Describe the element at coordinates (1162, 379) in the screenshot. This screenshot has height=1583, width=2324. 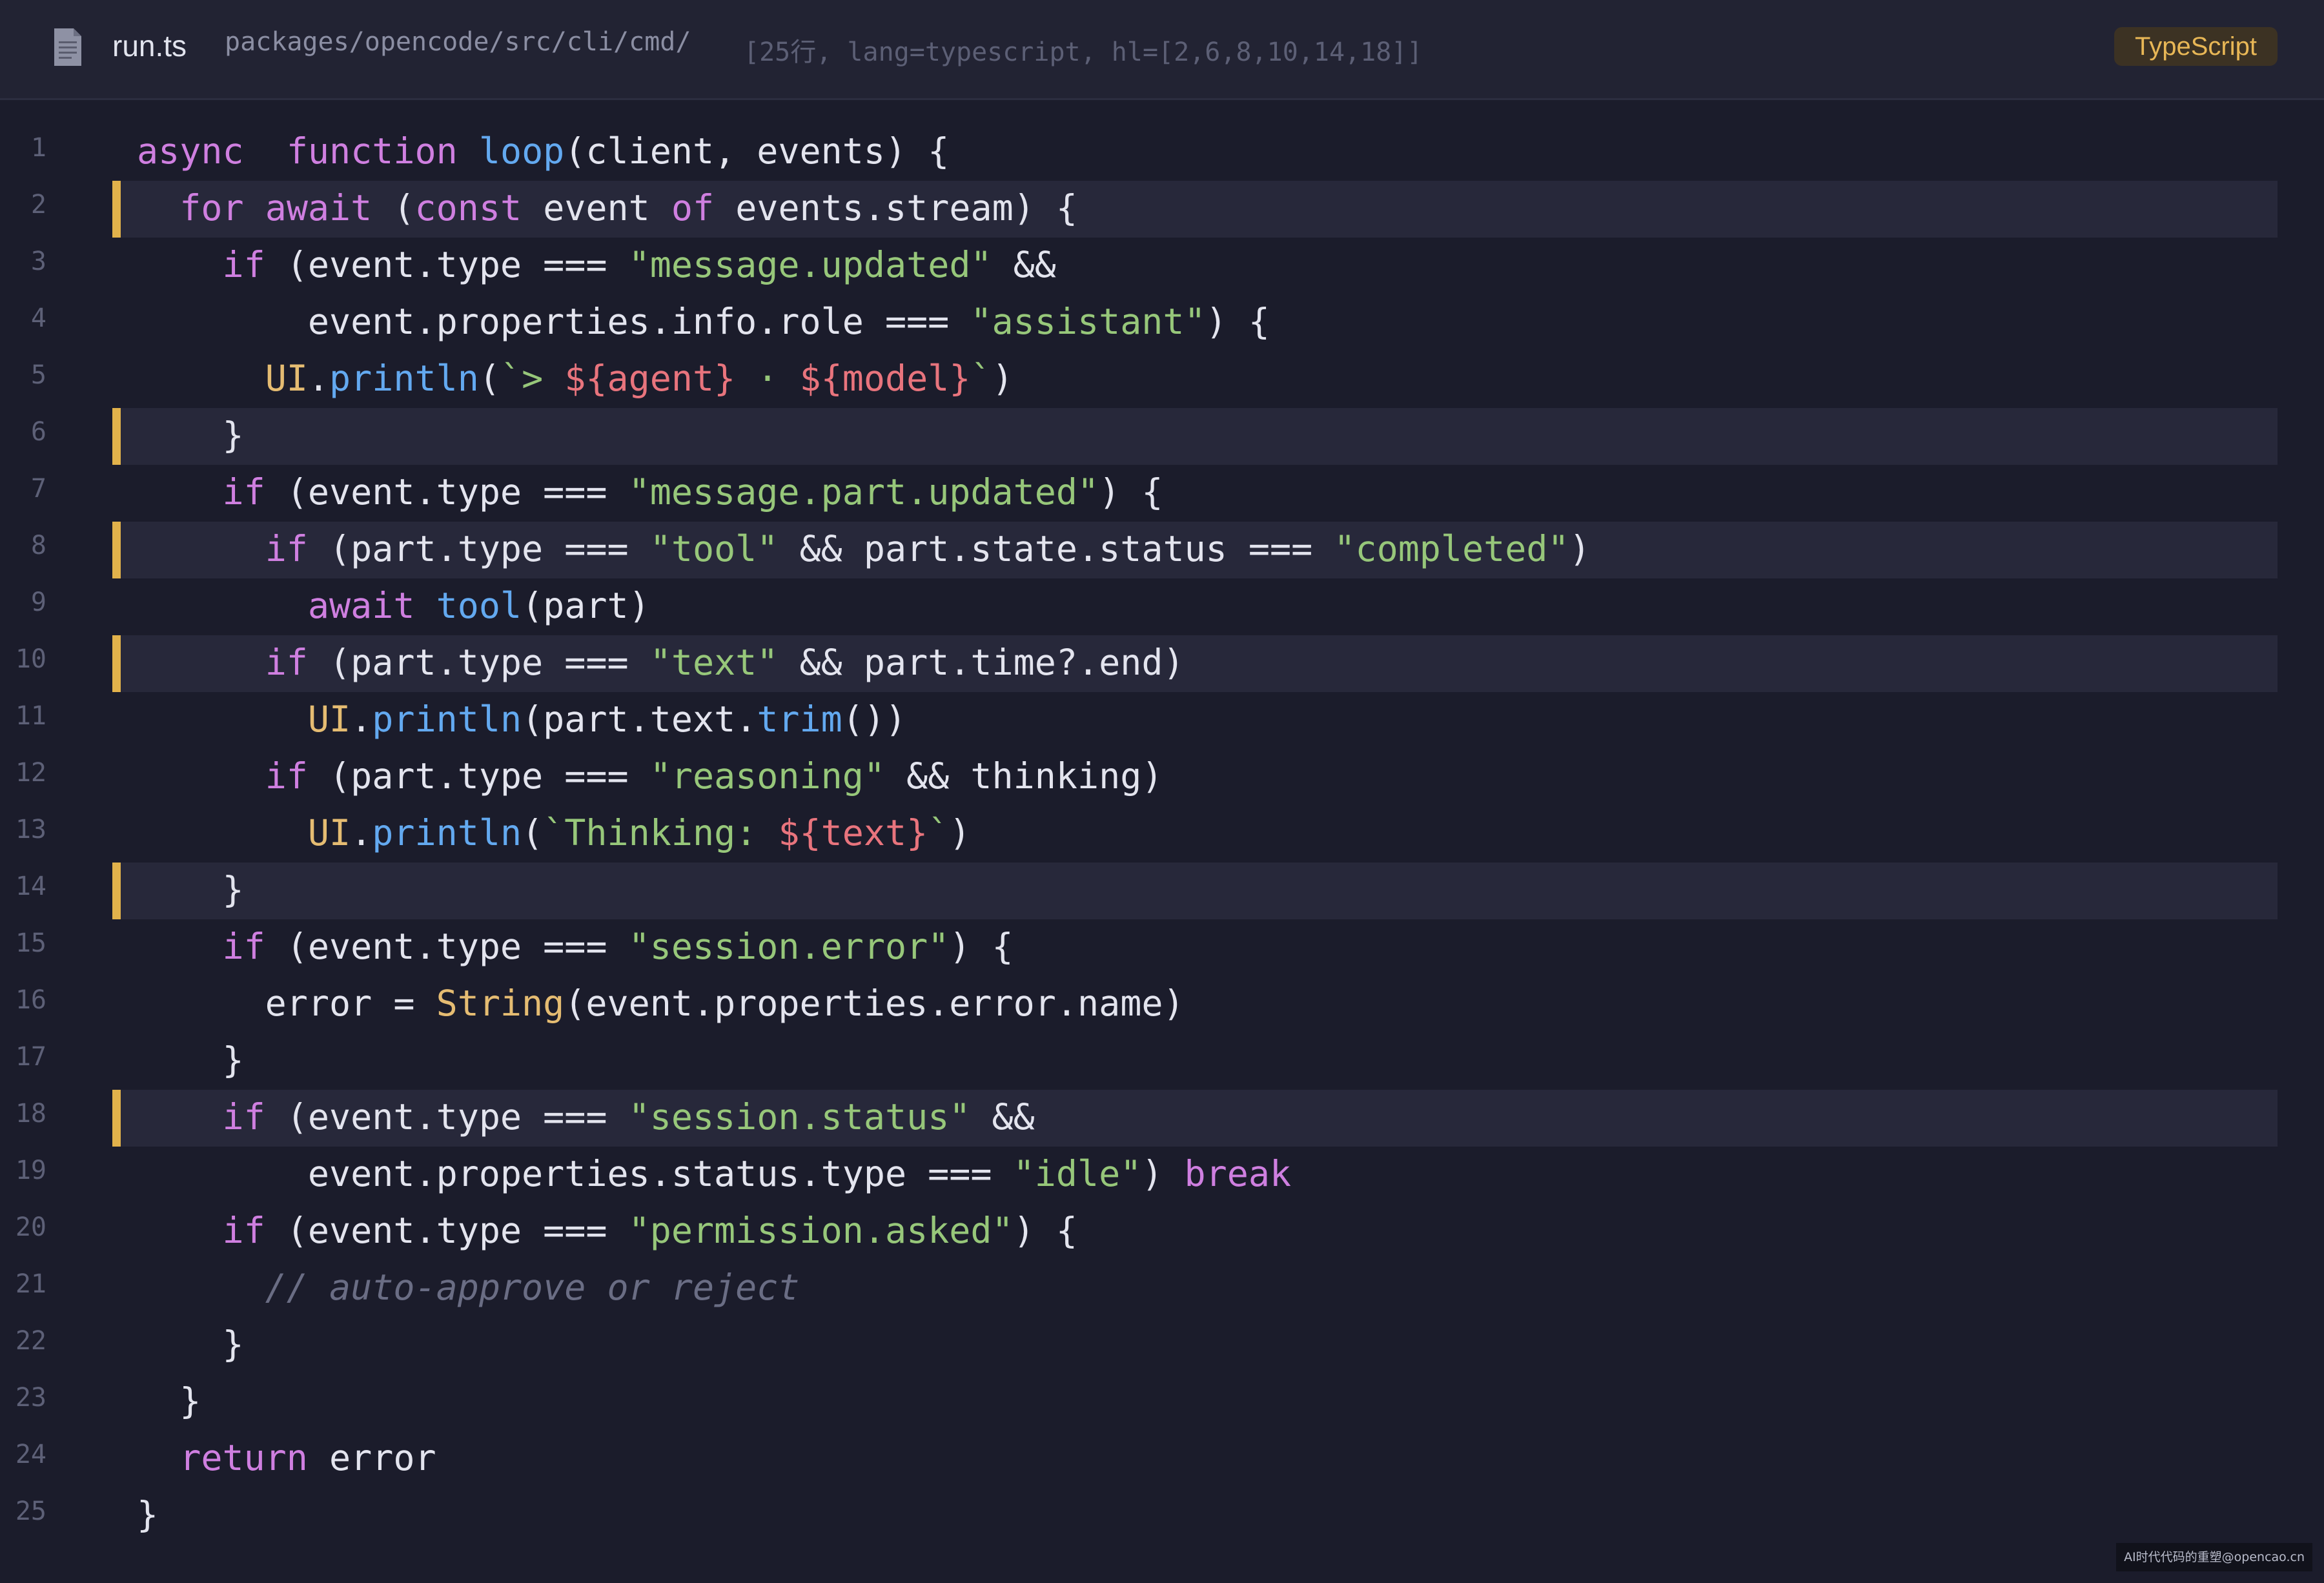
I see `code-line: 5 UI.println(`> ${agent} · ${model}`)` at that location.